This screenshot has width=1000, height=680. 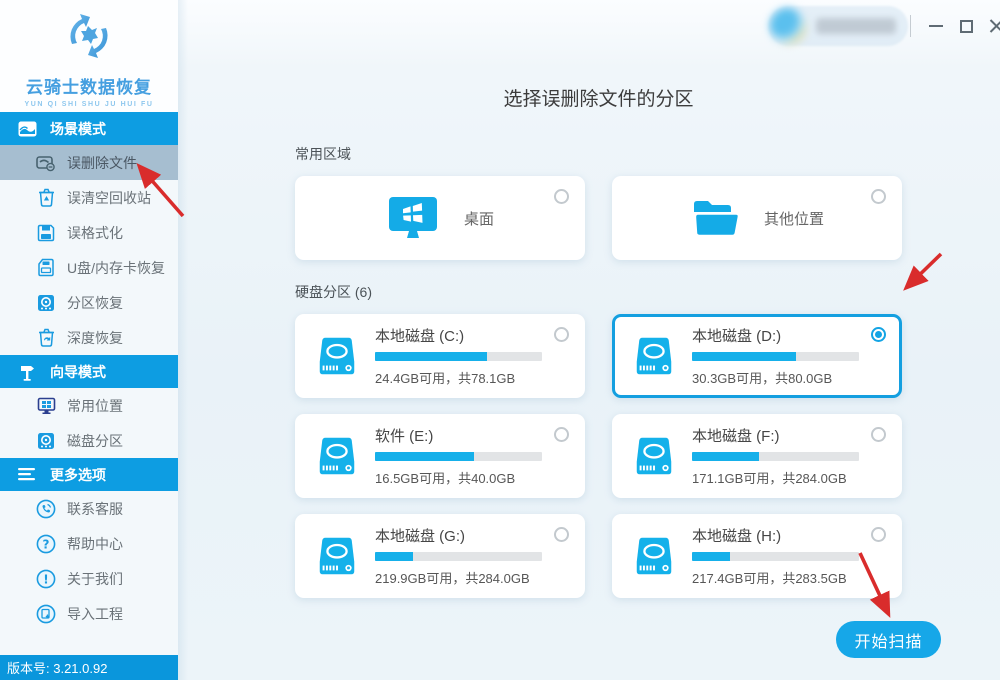 I want to click on disk-usage-text: 171.1GB可用，共284.0GB, so click(x=769, y=478).